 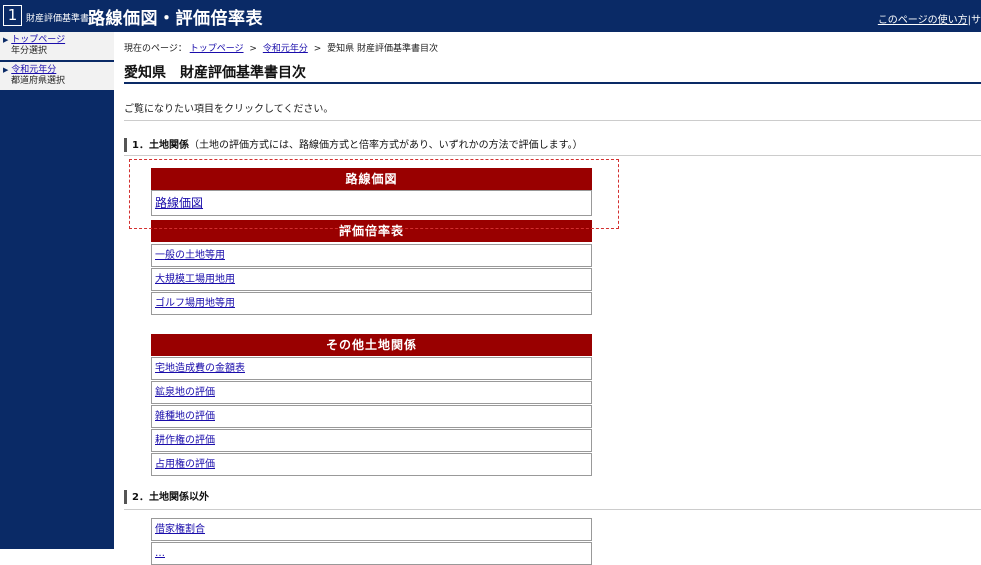 I want to click on section-note: （土地の評価方式には、路線価方式と倍率方式があり、いずれかの方法で評価します。）, so click(x=385, y=145).